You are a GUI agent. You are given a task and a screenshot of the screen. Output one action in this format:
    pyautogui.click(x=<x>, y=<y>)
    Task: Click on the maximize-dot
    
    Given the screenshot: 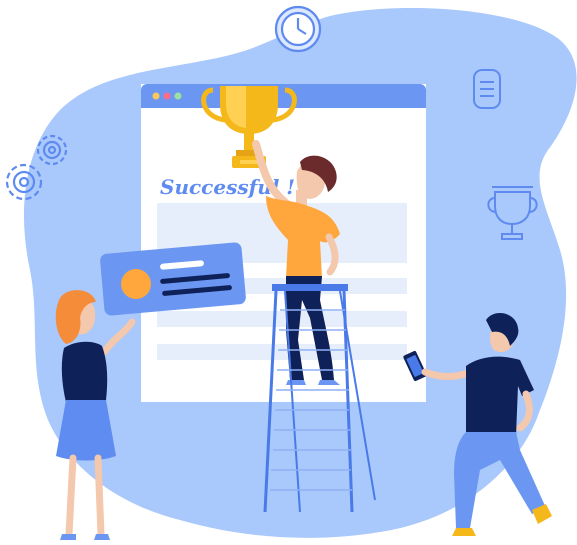 What is the action you would take?
    pyautogui.click(x=167, y=96)
    